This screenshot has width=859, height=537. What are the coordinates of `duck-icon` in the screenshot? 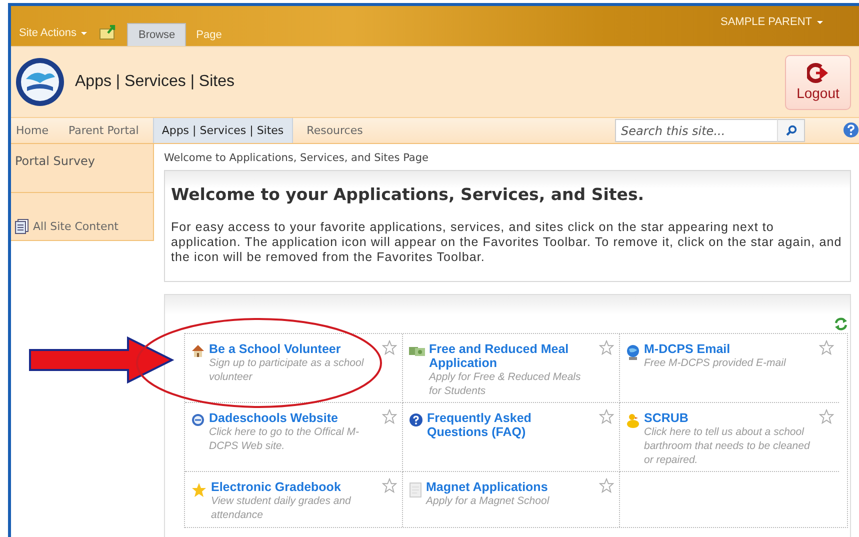 It's located at (633, 421).